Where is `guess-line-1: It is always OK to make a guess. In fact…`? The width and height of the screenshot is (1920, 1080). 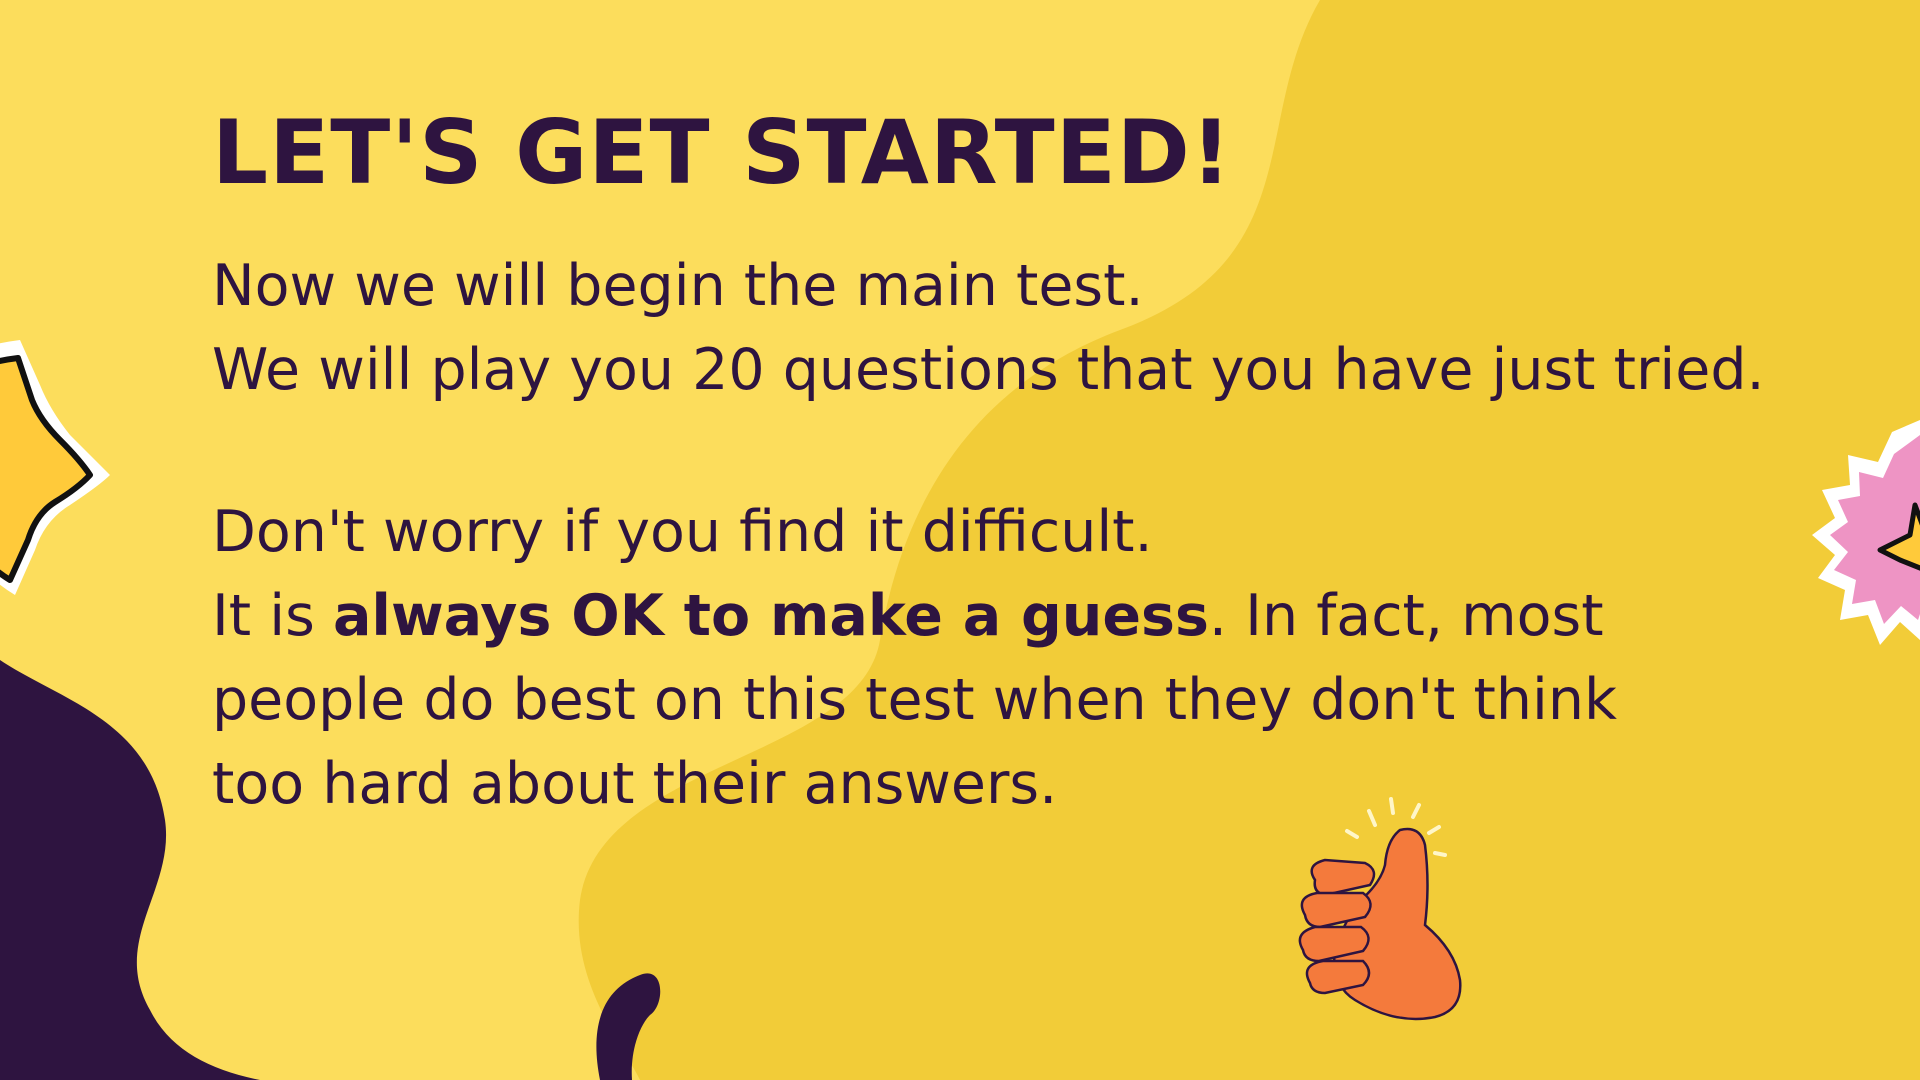 guess-line-1: It is always OK to make a guess. In fact… is located at coordinates (972, 616).